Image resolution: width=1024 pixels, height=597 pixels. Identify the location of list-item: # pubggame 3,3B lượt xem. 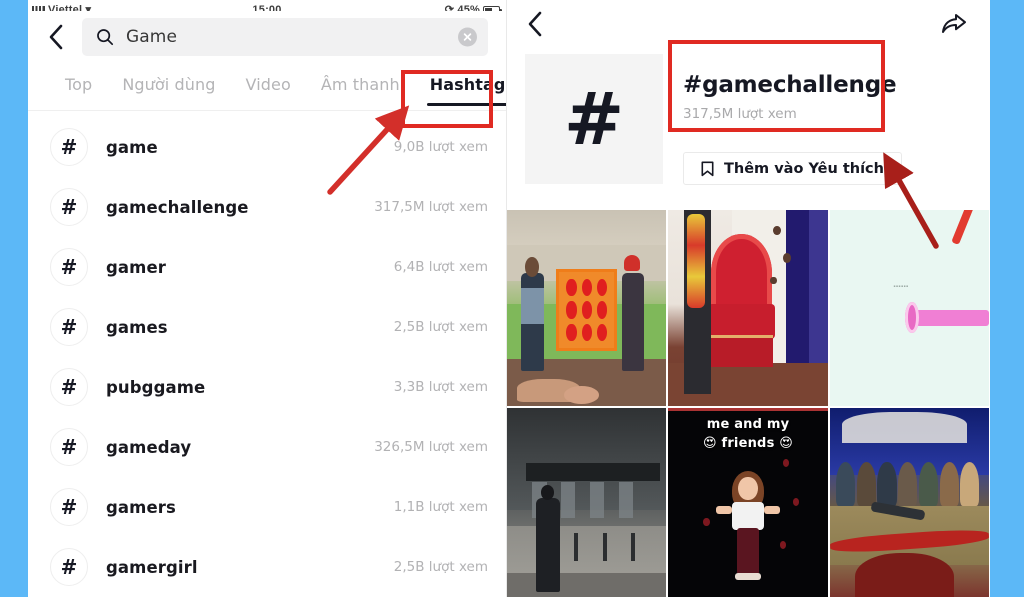
(267, 387).